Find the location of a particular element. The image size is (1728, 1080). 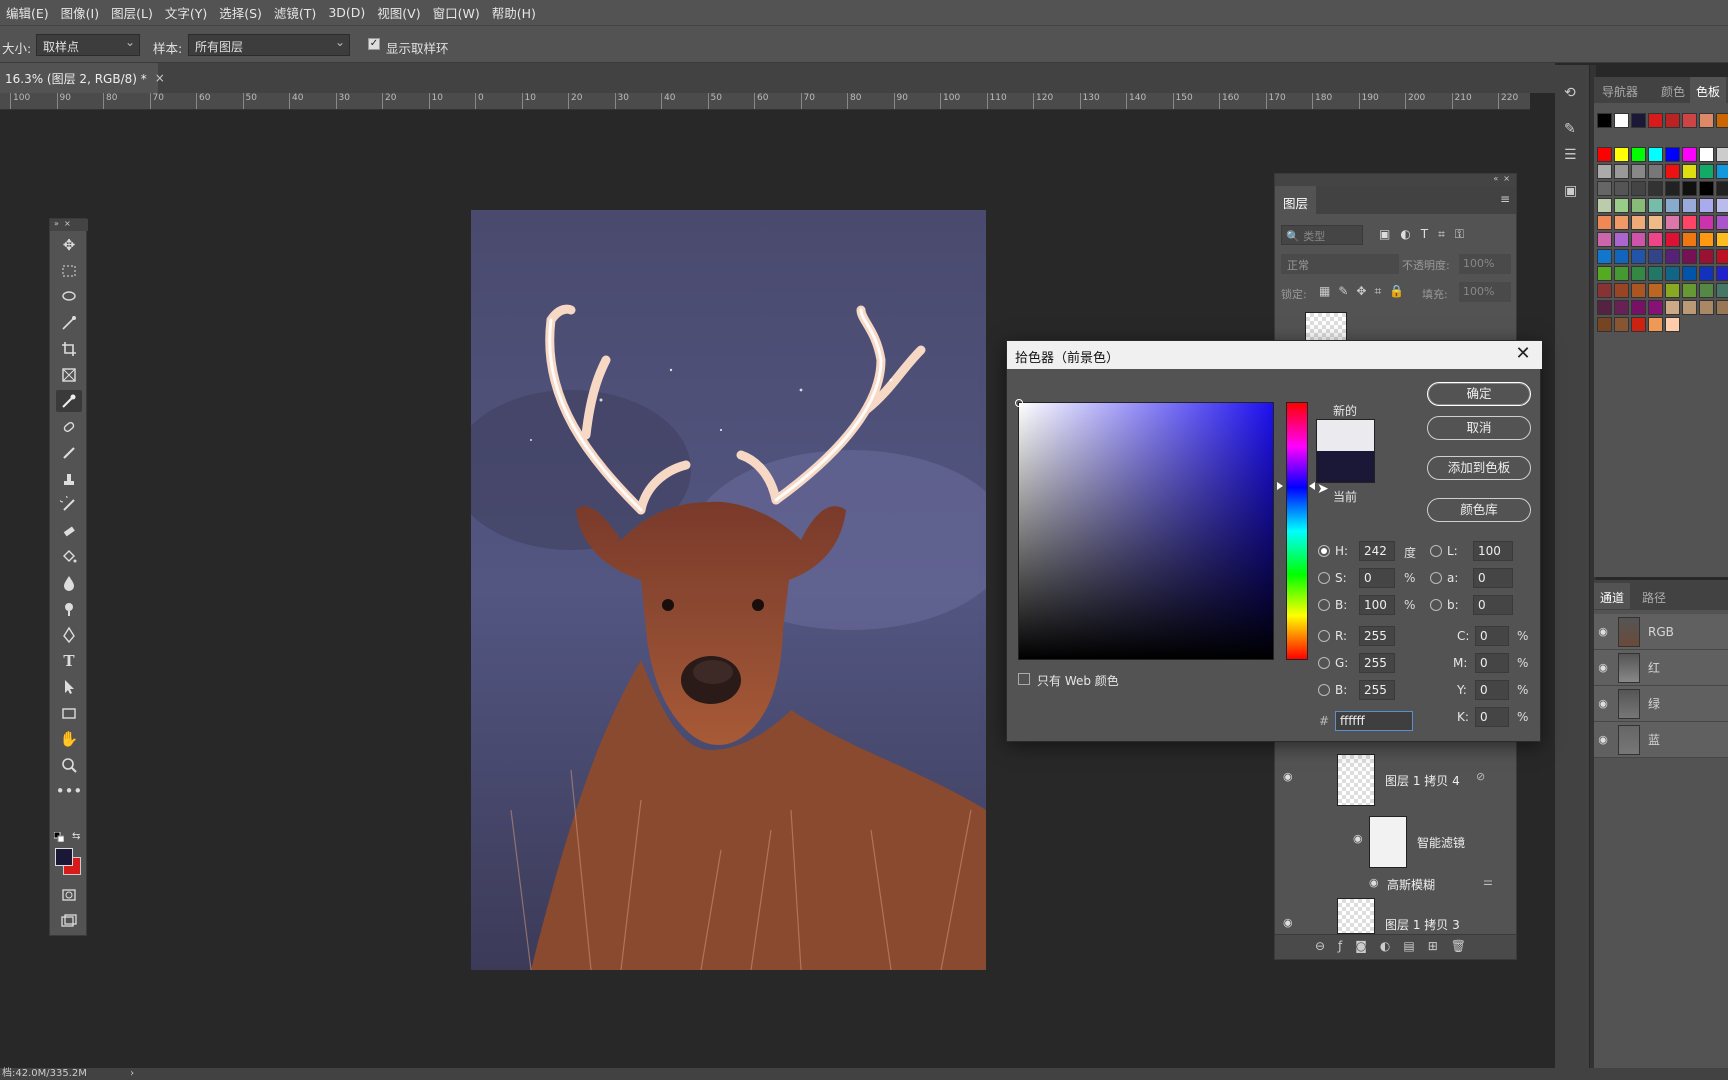

zoom-tool-icon is located at coordinates (69, 765).